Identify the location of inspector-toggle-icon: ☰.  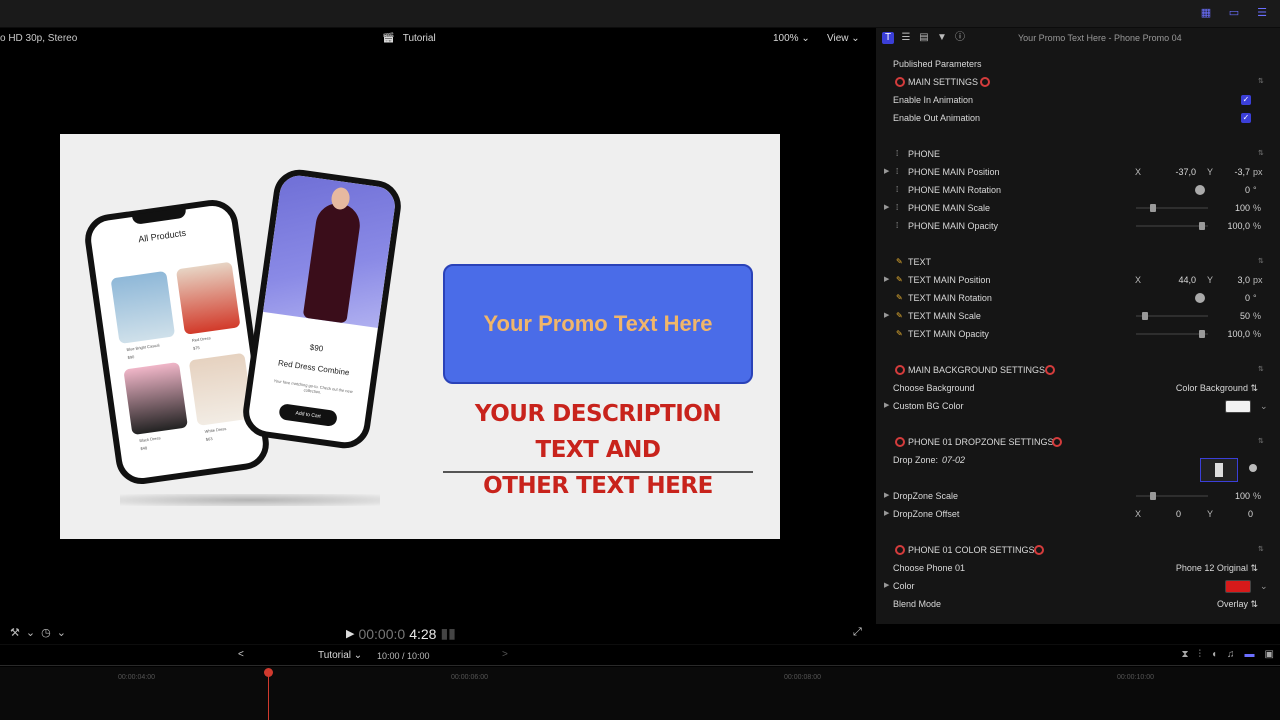
(1262, 13).